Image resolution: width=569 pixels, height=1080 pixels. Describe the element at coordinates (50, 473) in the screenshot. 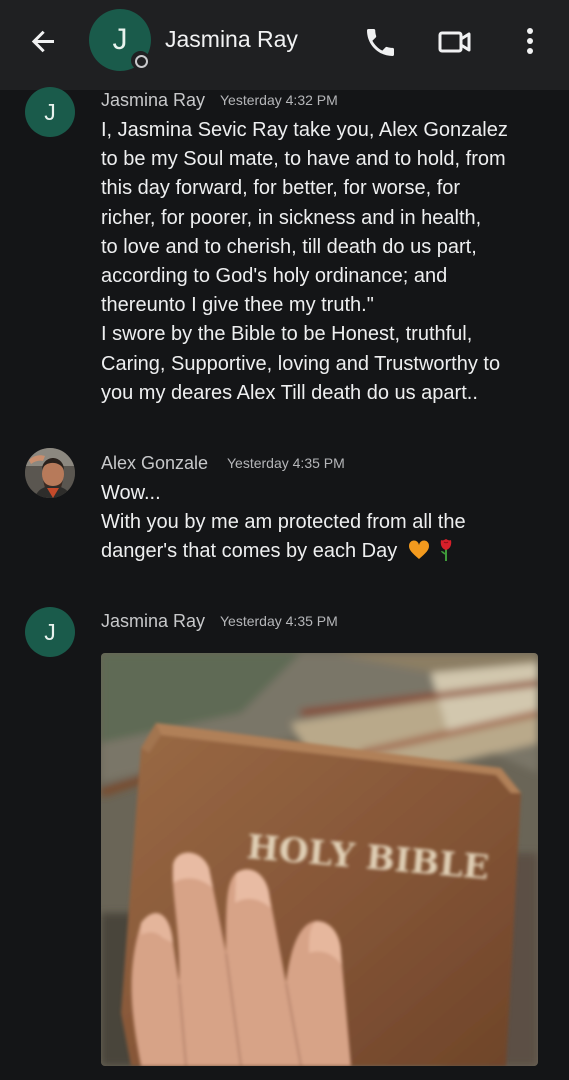

I see `sender-photo-avatar` at that location.